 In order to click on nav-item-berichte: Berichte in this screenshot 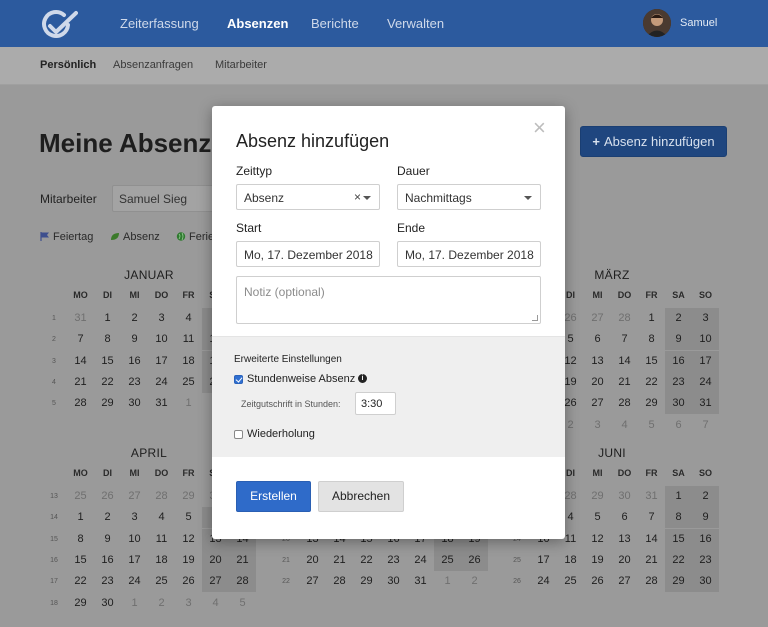, I will do `click(335, 23)`.